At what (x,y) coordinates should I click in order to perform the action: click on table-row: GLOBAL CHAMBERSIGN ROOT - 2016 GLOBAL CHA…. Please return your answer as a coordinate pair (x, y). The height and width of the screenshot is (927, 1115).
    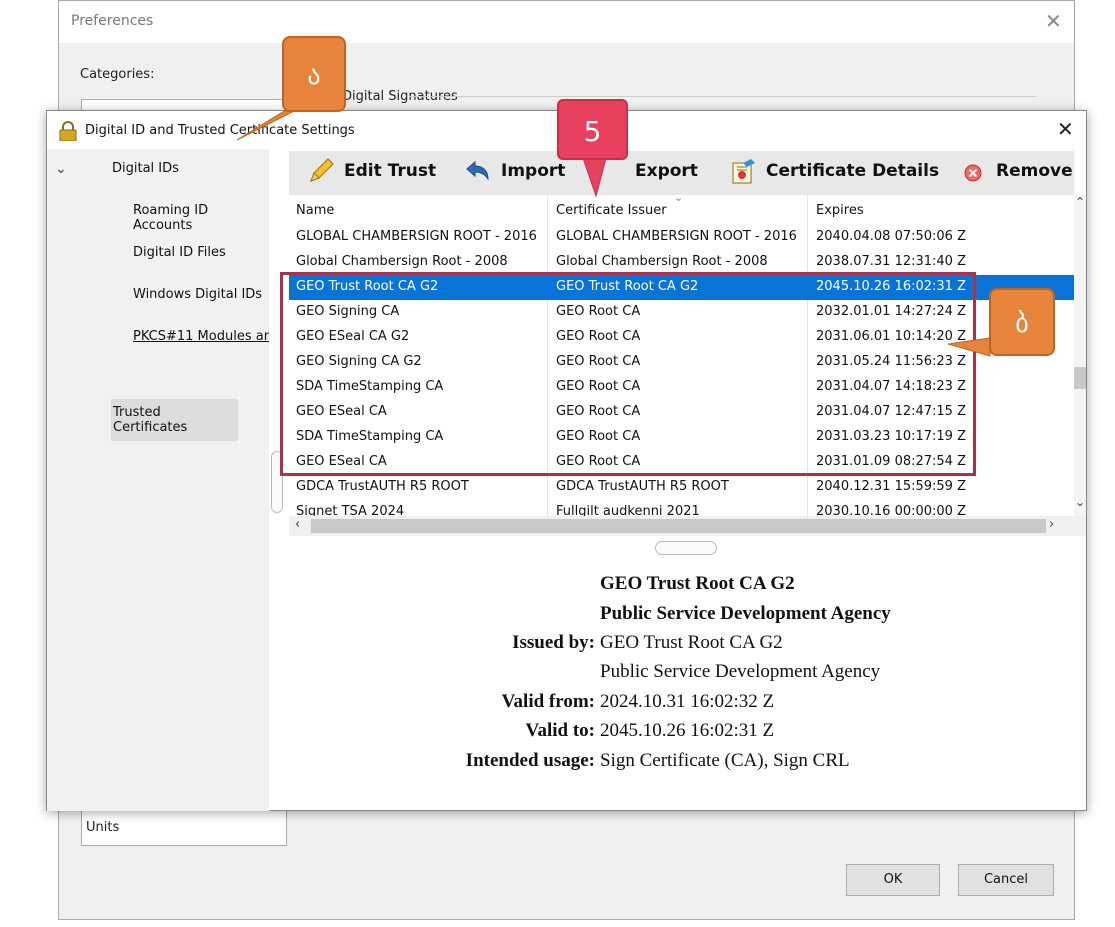
    Looking at the image, I should click on (681, 237).